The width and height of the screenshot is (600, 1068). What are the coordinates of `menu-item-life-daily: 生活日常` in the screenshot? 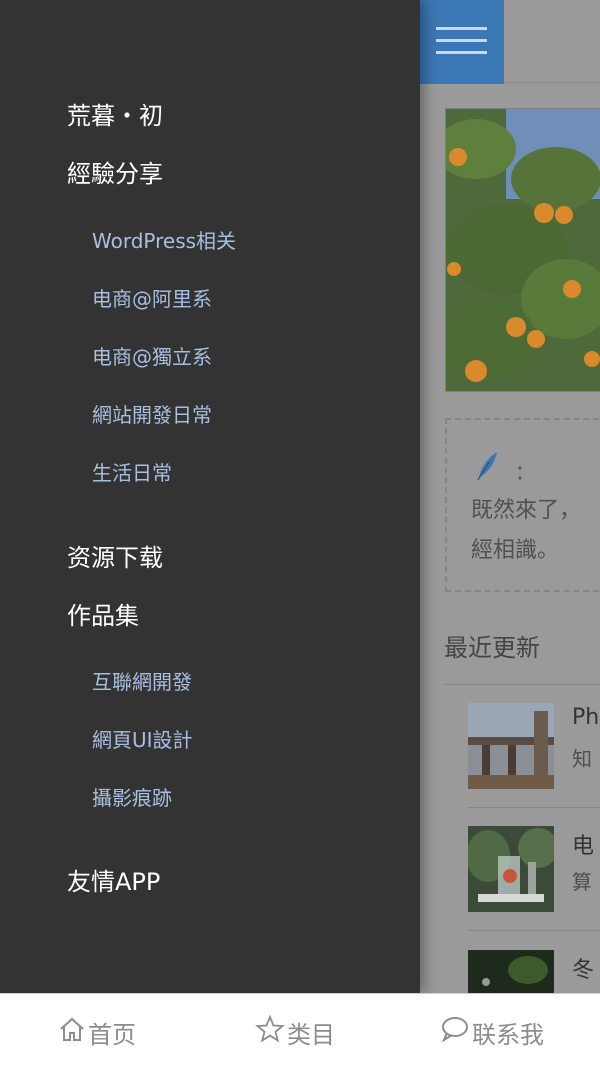 It's located at (132, 471).